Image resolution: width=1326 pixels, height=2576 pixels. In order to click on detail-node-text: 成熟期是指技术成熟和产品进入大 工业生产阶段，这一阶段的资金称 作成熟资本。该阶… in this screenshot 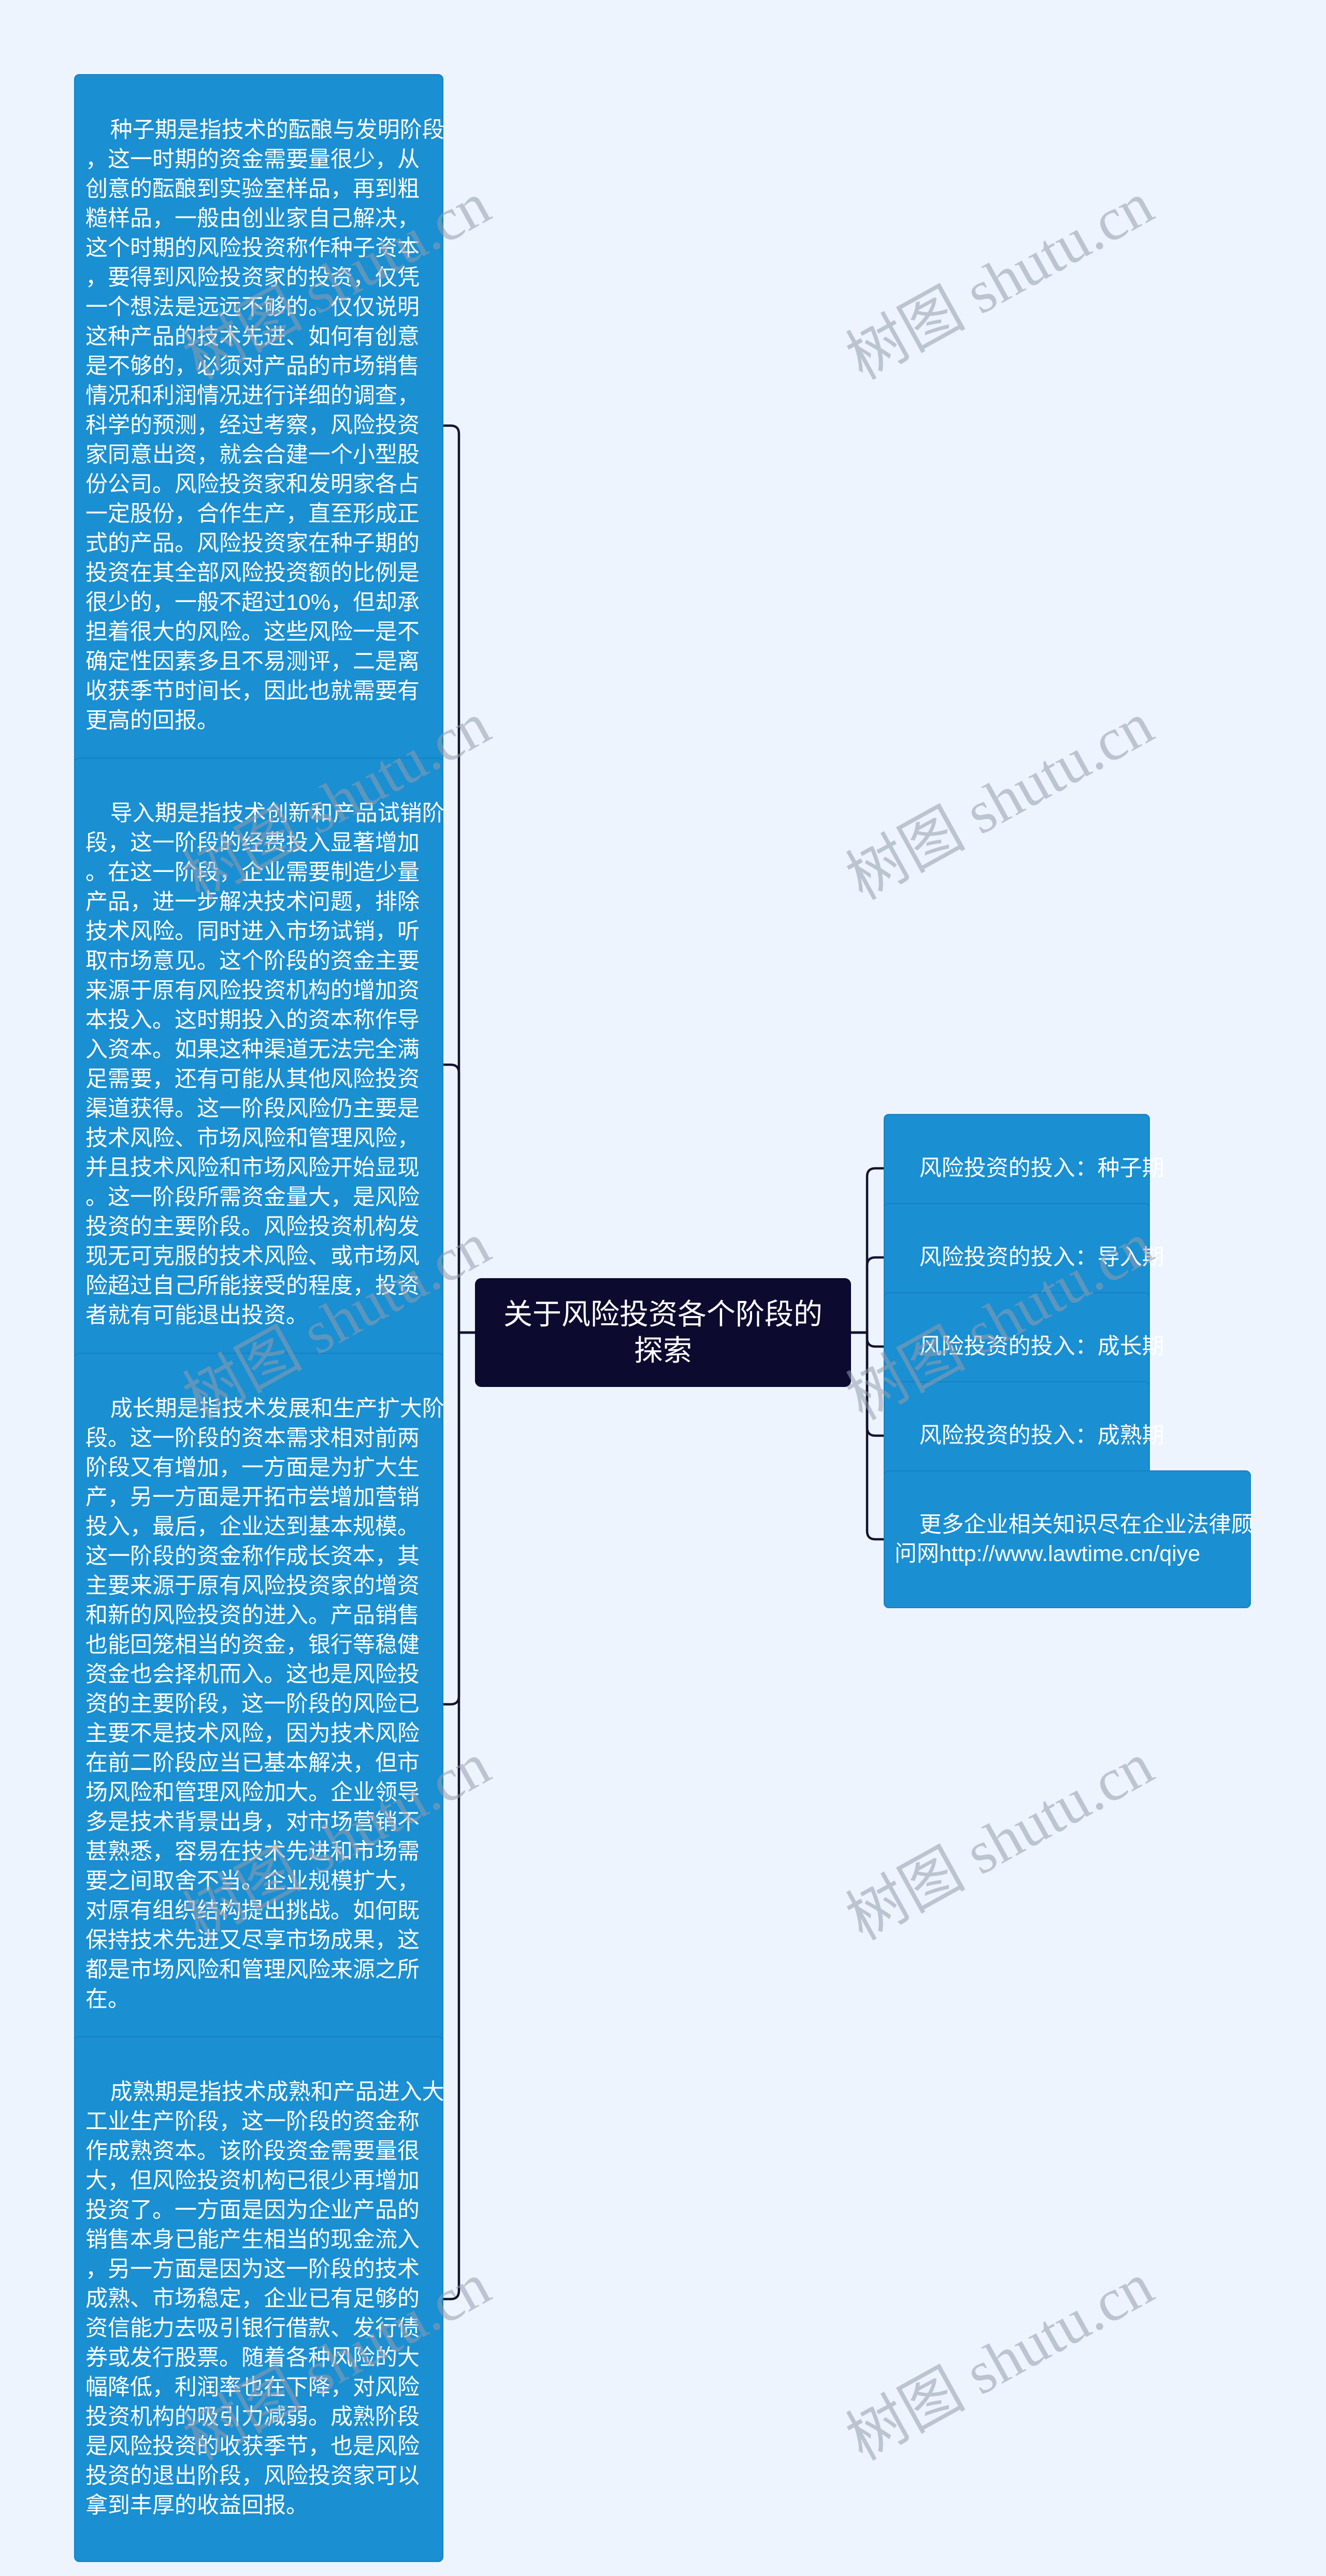, I will do `click(264, 2299)`.